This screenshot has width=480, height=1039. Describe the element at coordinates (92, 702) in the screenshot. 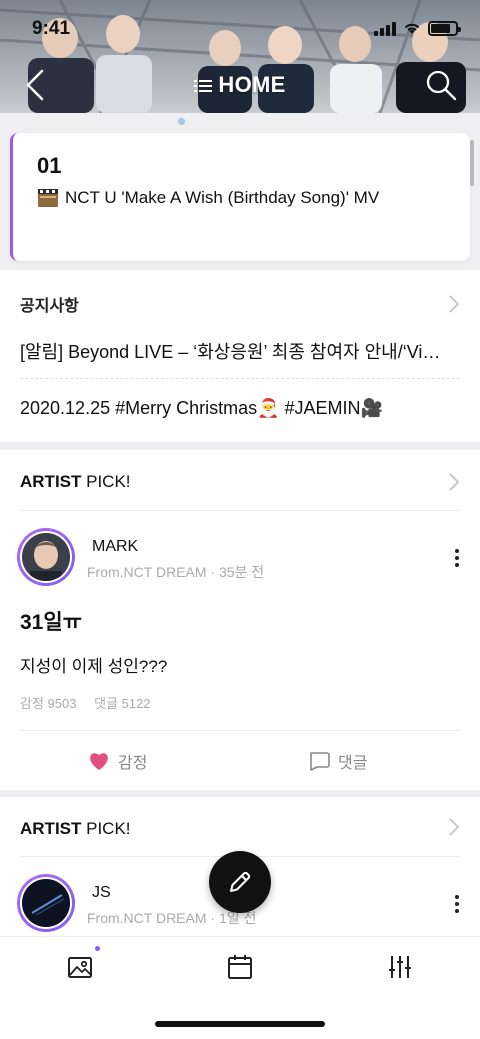

I see `post-stats: 감정 9503 댓글 5122` at that location.